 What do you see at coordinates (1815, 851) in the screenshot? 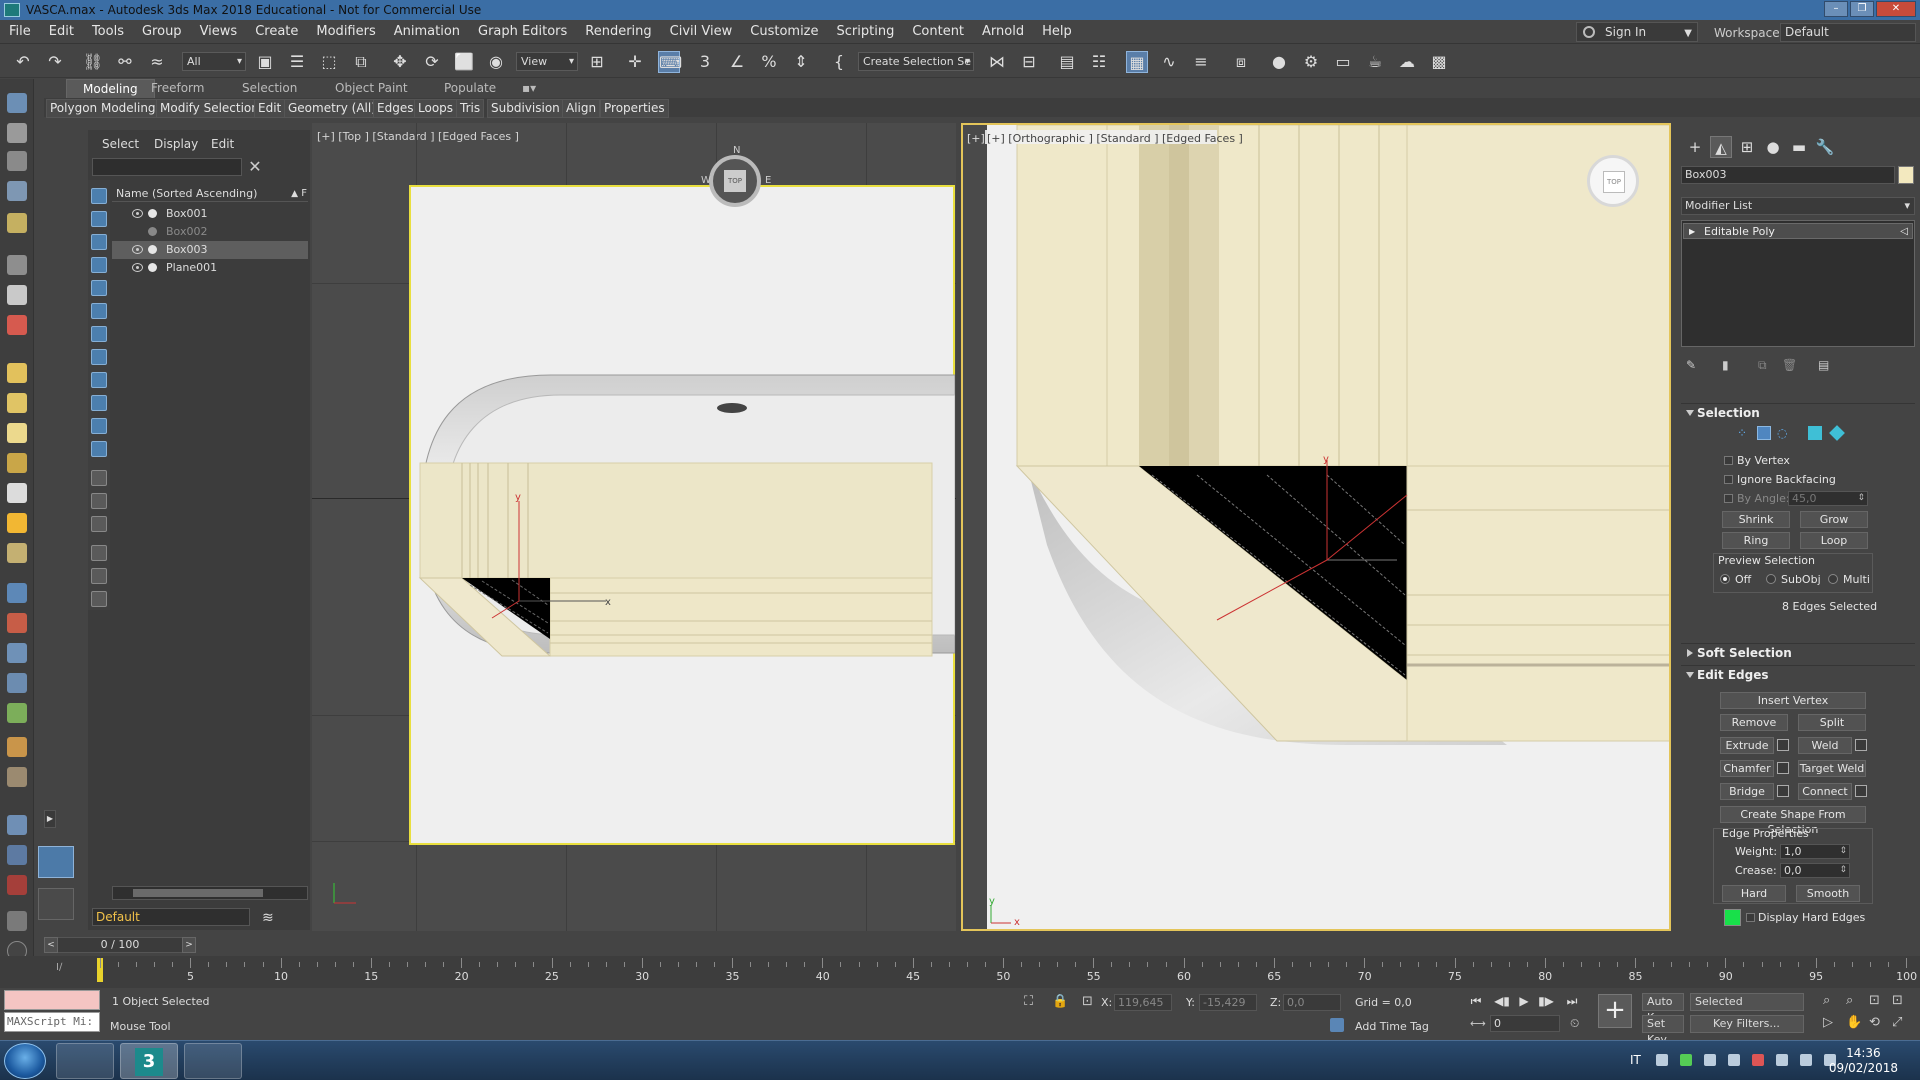
I see `weight-spinner: 1,0` at bounding box center [1815, 851].